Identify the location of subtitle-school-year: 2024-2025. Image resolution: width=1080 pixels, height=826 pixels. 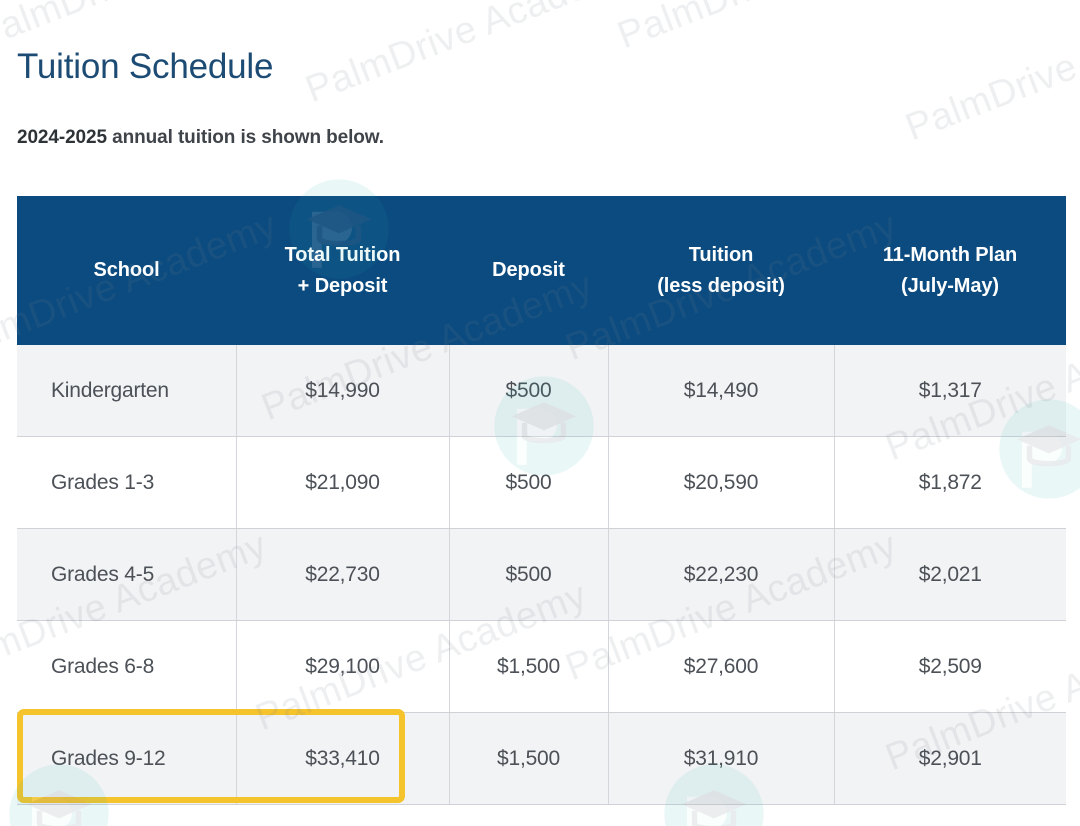
(62, 137).